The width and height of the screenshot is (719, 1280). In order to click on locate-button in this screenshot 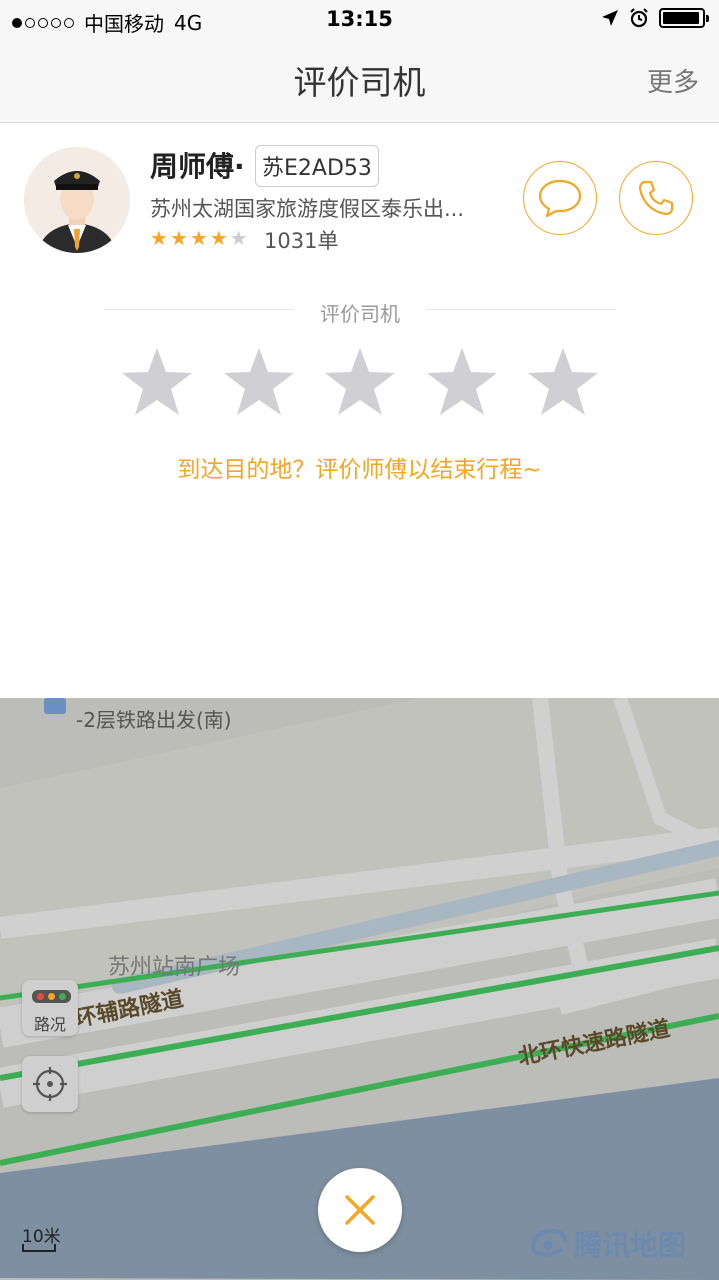, I will do `click(50, 1084)`.